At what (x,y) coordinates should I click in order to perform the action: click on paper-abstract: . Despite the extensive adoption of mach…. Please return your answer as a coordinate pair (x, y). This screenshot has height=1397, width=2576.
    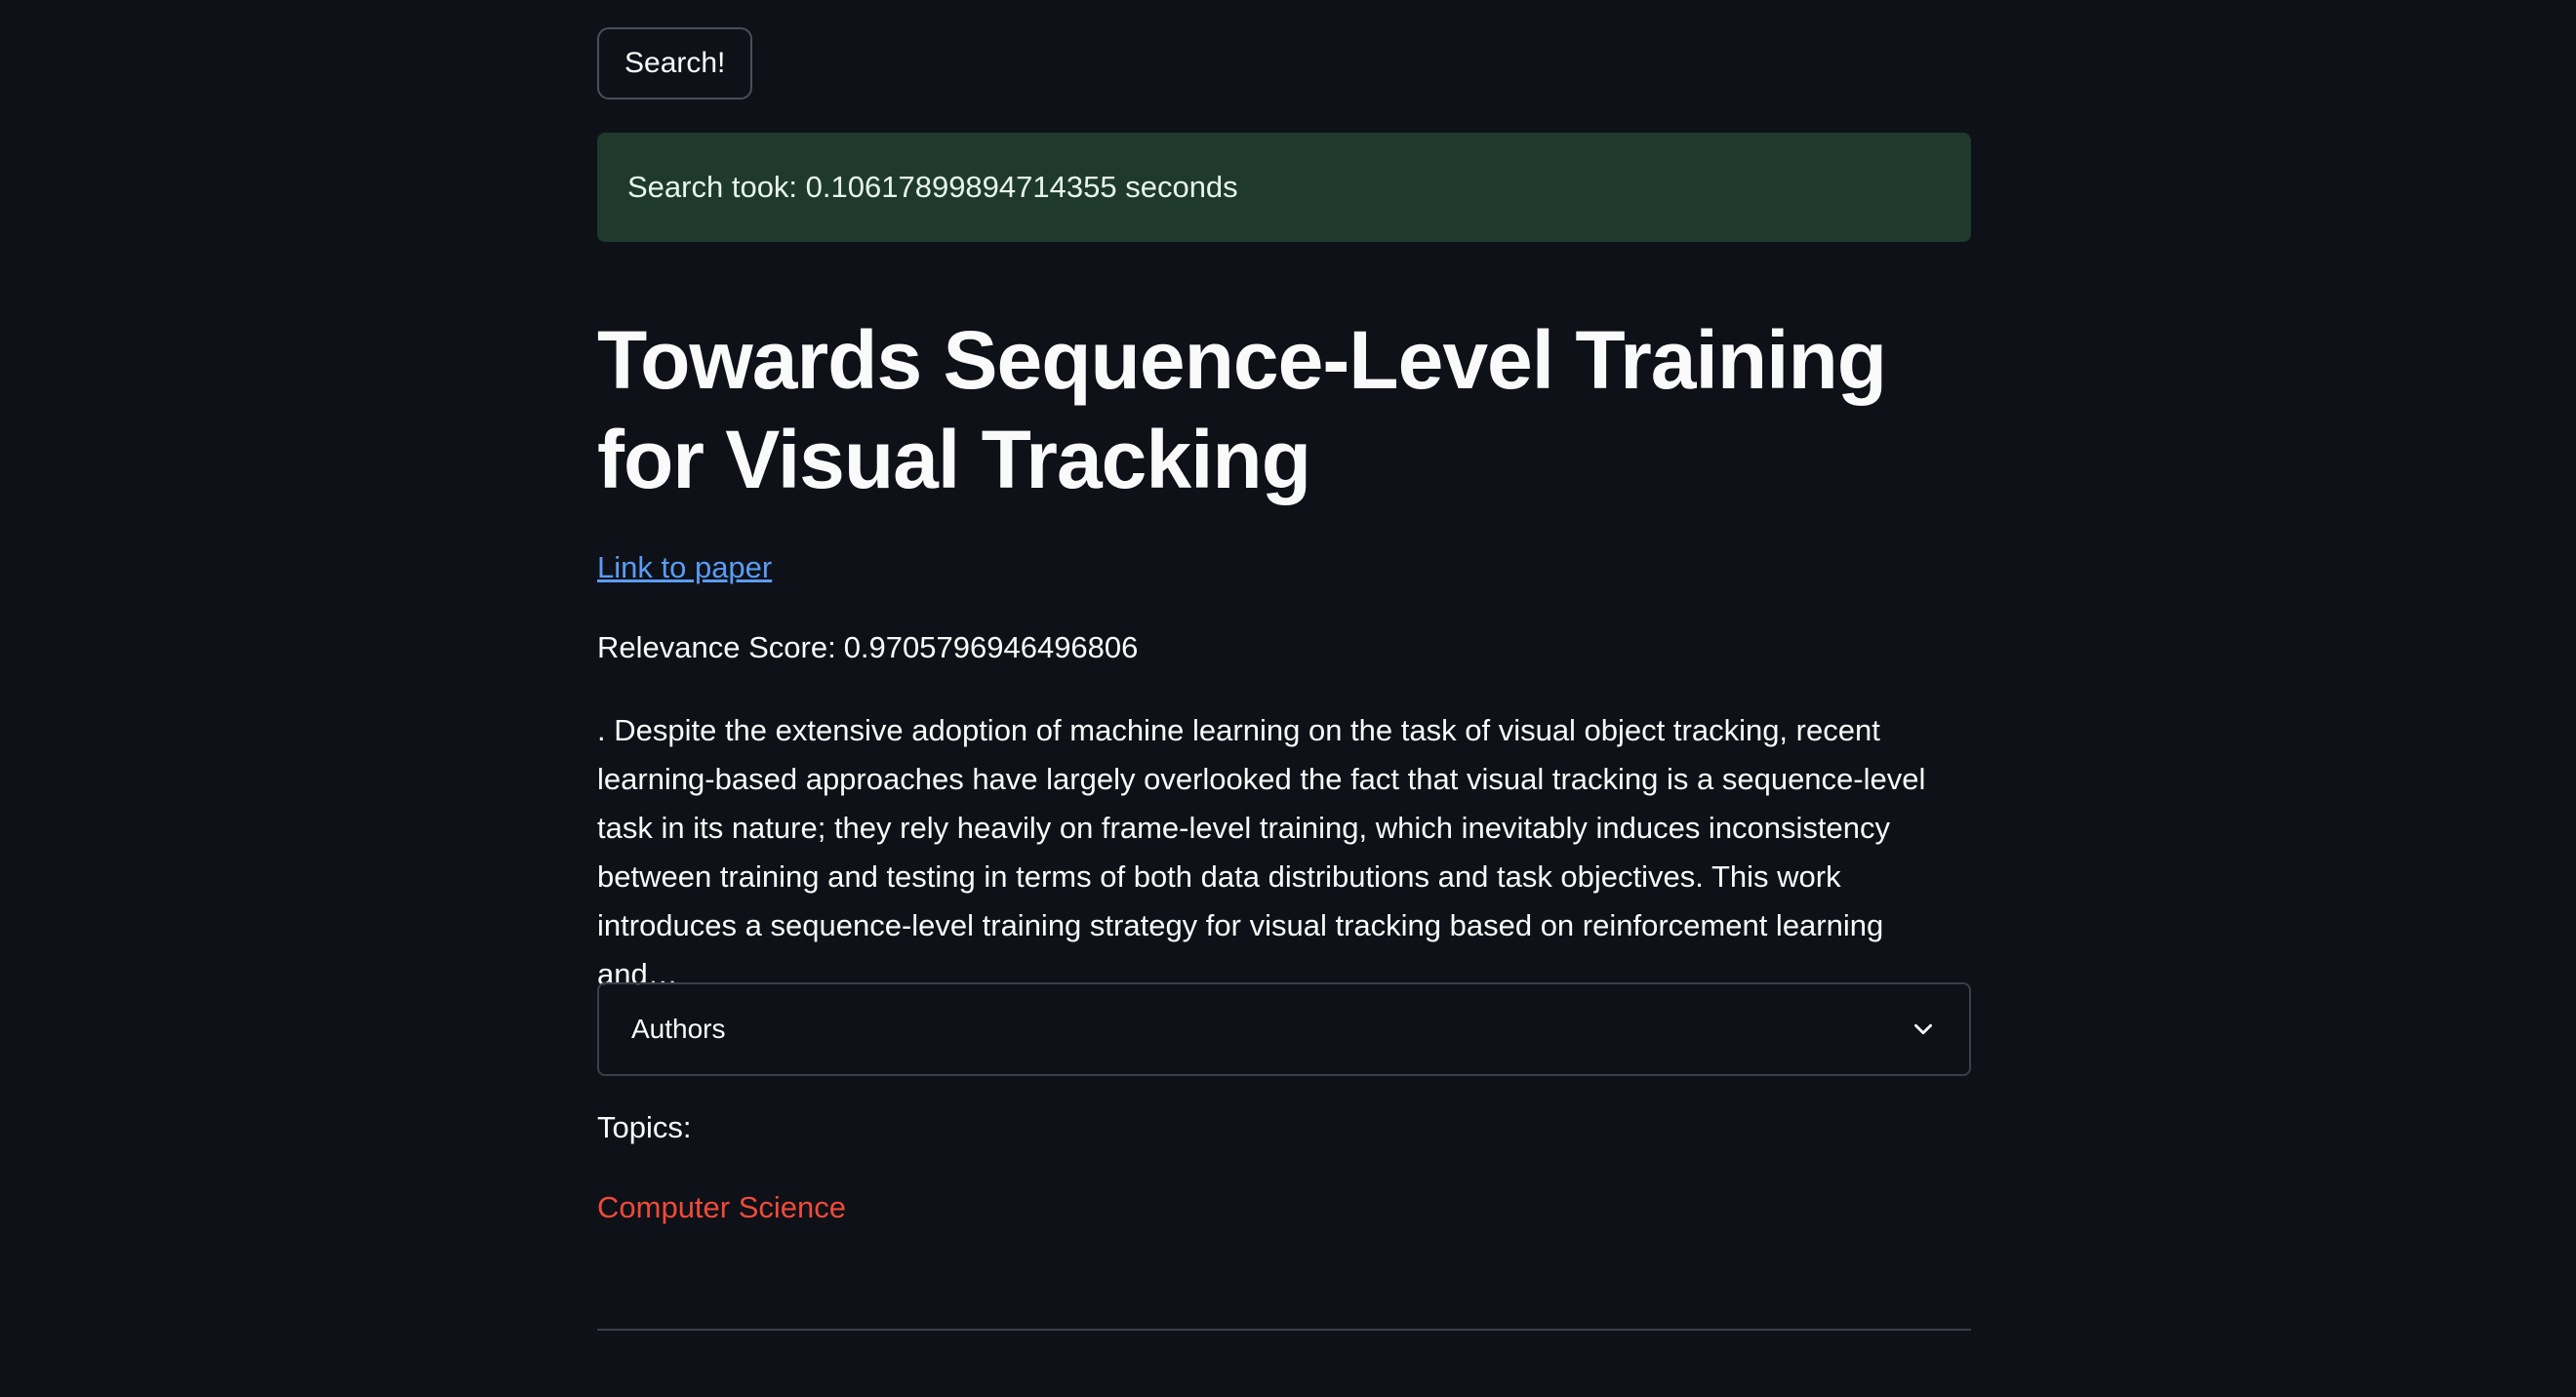
    Looking at the image, I should click on (1261, 852).